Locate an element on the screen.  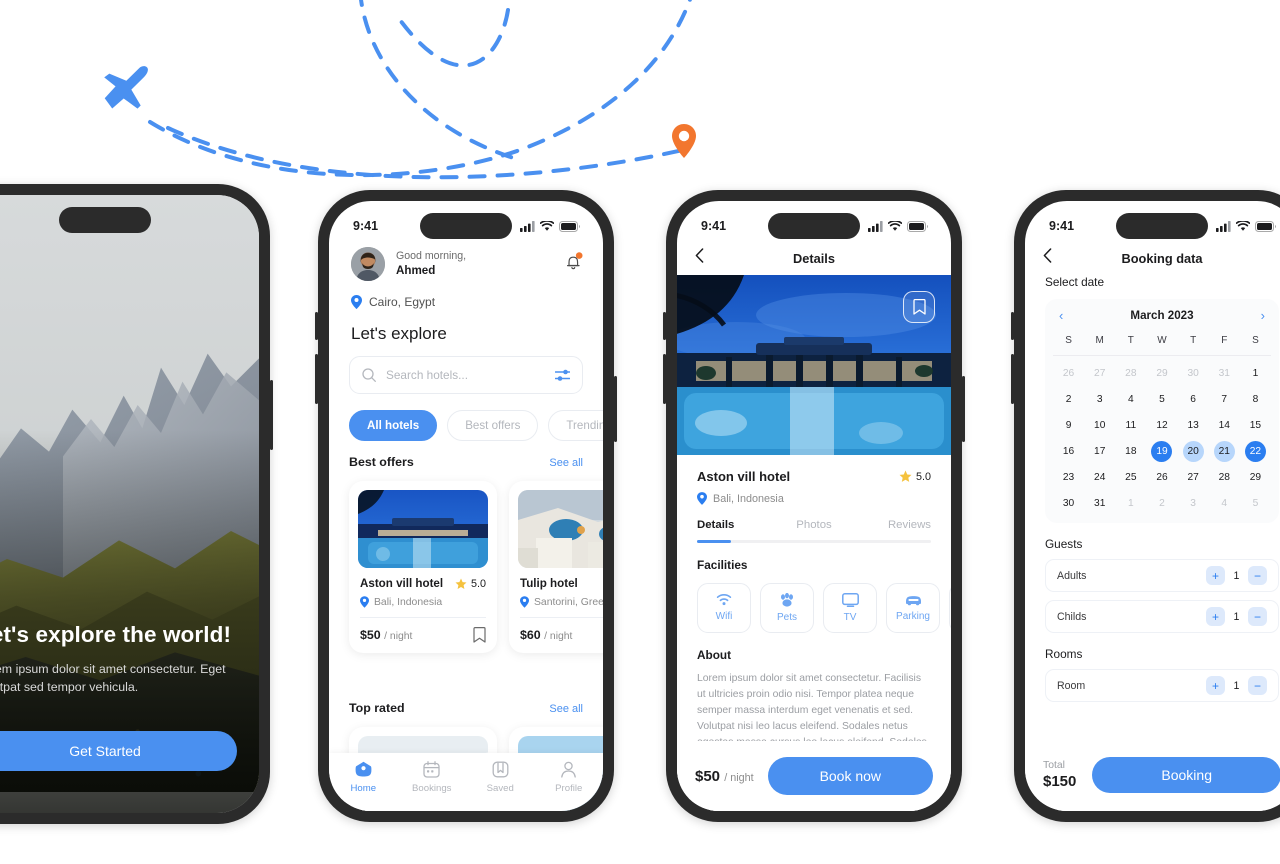
tab-bookings: Bookings is located at coordinates (432, 777).